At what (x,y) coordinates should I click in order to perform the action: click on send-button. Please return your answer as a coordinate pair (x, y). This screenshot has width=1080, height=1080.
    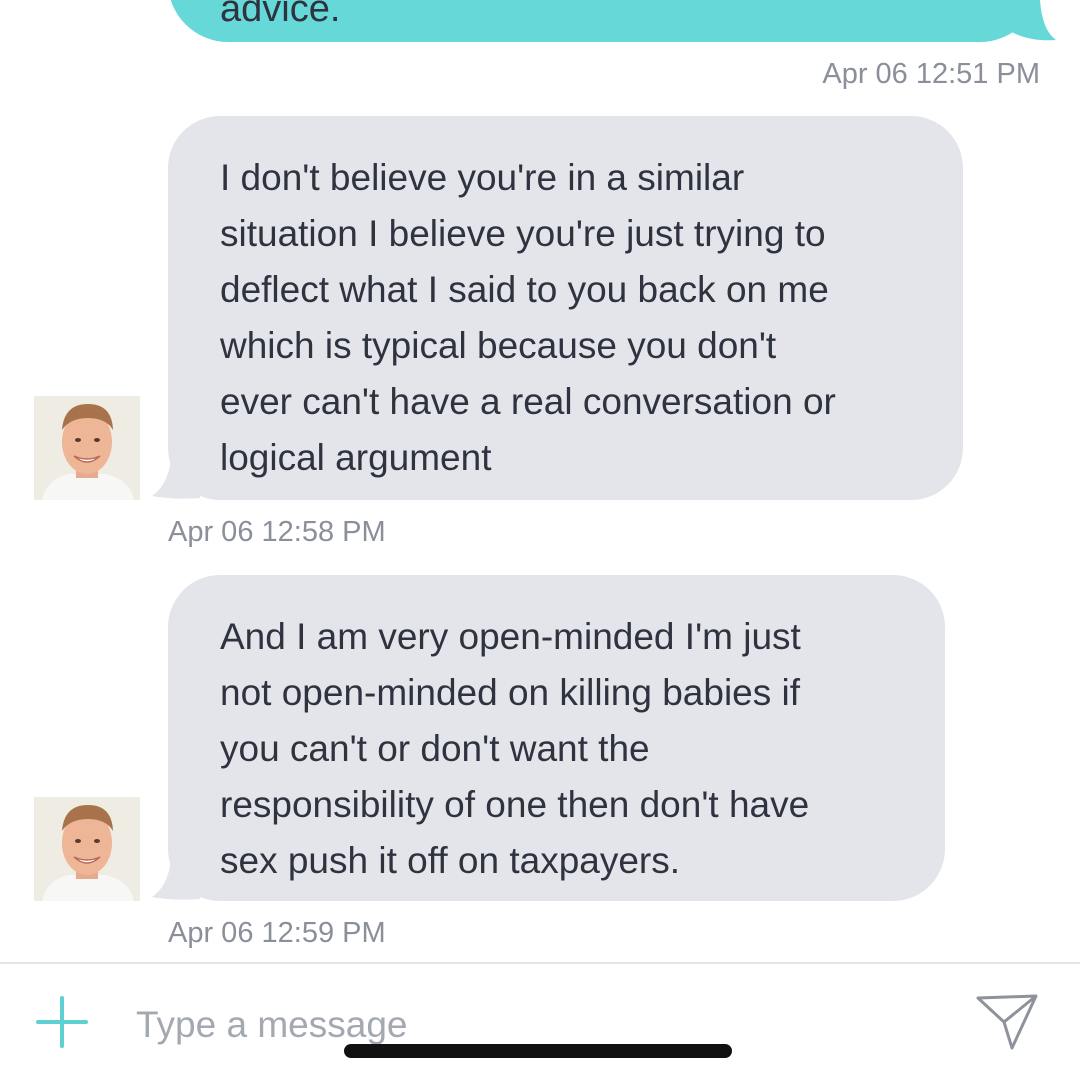
    Looking at the image, I should click on (1007, 1022).